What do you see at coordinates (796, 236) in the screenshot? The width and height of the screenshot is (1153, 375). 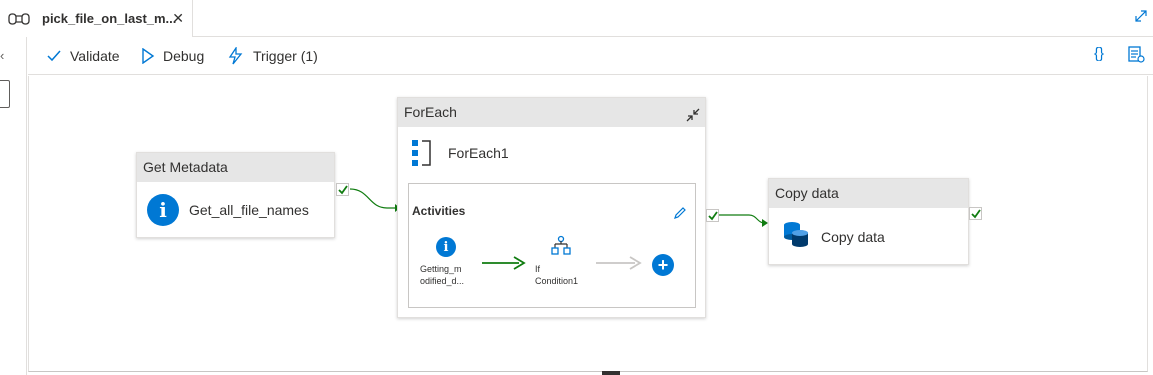 I see `copy-data-icon` at bounding box center [796, 236].